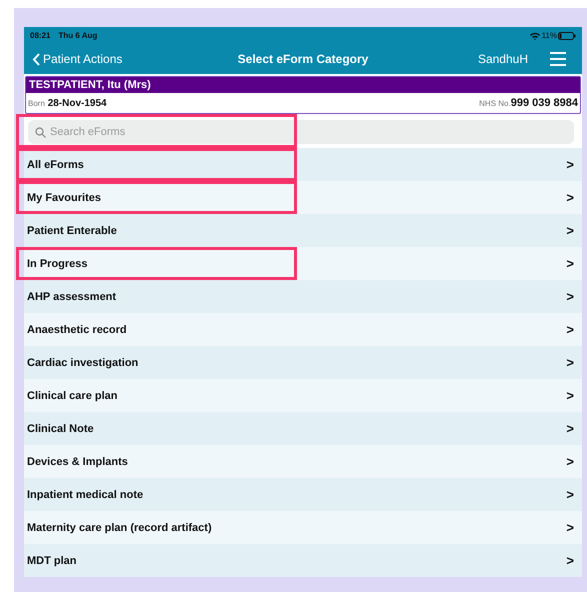 This screenshot has width=587, height=592. What do you see at coordinates (544, 103) in the screenshot?
I see `nhs-number: 999 039 8984` at bounding box center [544, 103].